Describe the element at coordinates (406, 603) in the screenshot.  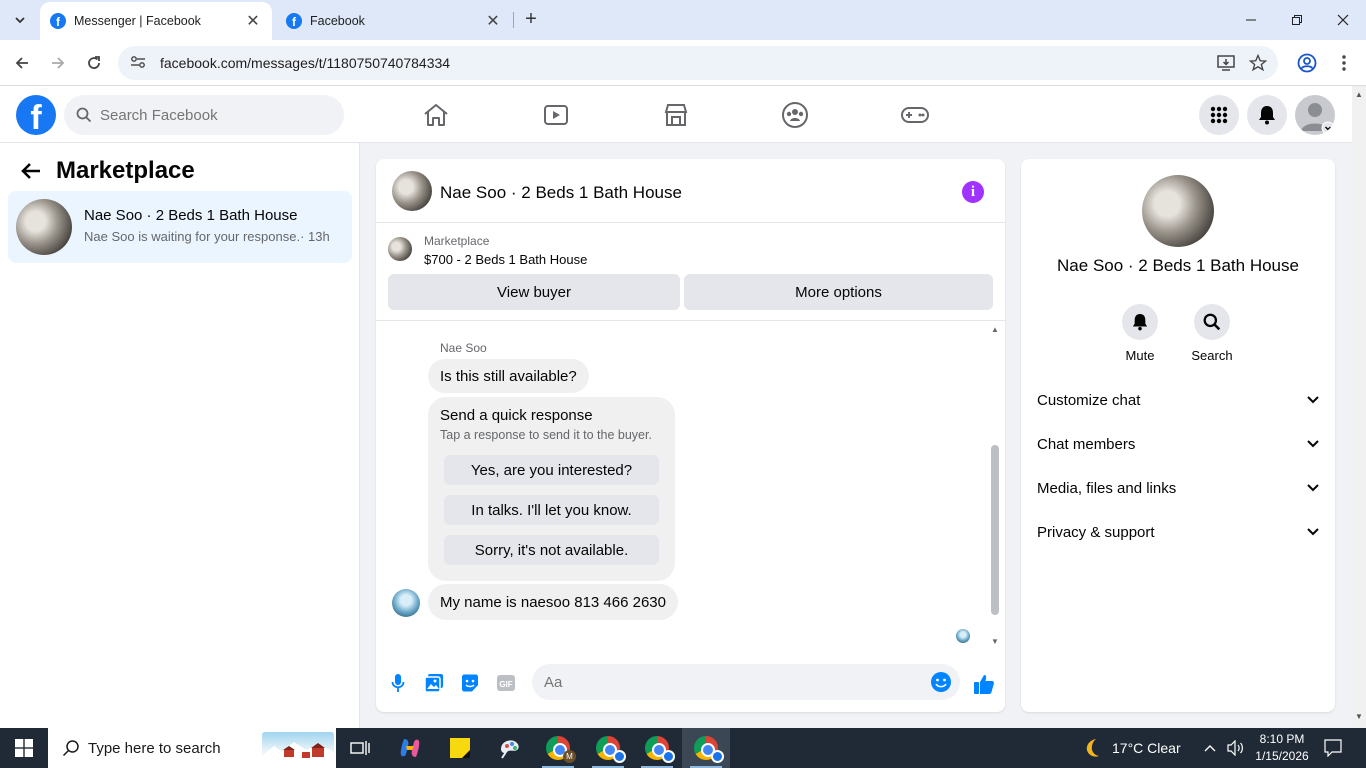
I see `sender-avatar` at that location.